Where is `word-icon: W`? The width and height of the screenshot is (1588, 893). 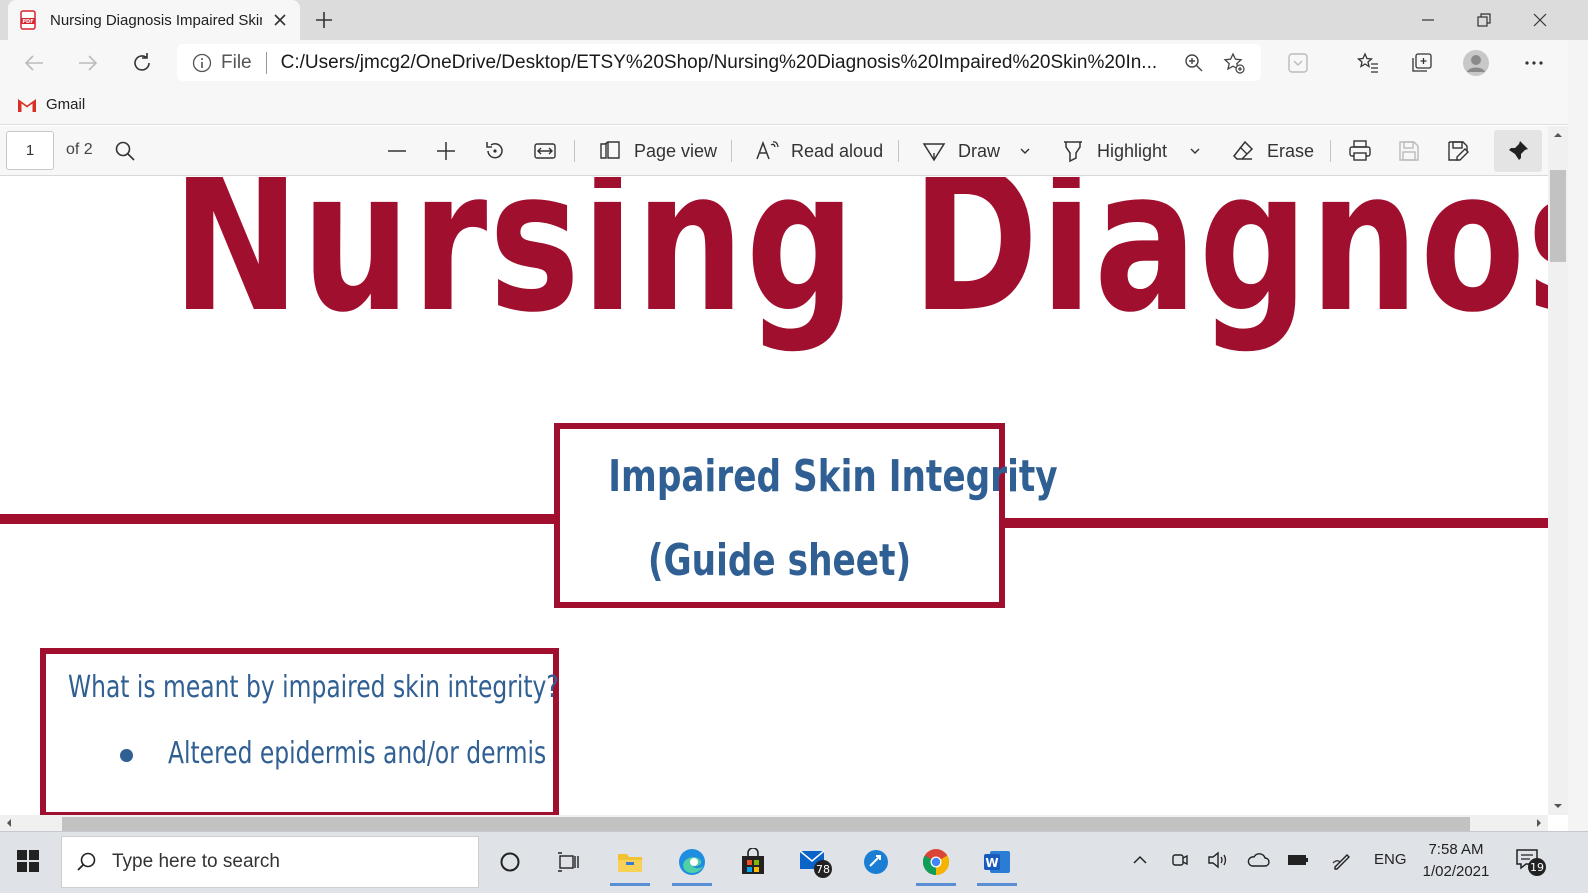 word-icon: W is located at coordinates (997, 862).